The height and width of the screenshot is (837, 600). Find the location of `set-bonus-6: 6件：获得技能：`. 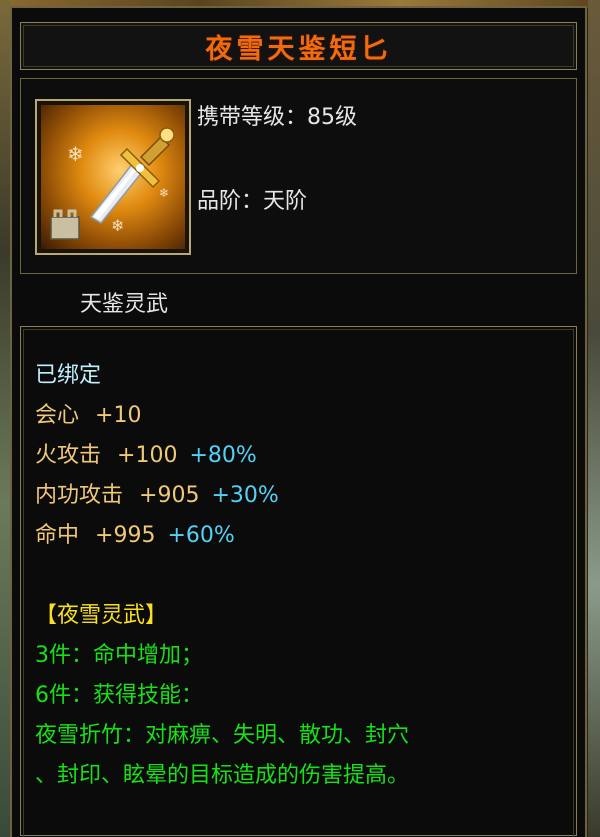

set-bonus-6: 6件：获得技能： is located at coordinates (119, 695).